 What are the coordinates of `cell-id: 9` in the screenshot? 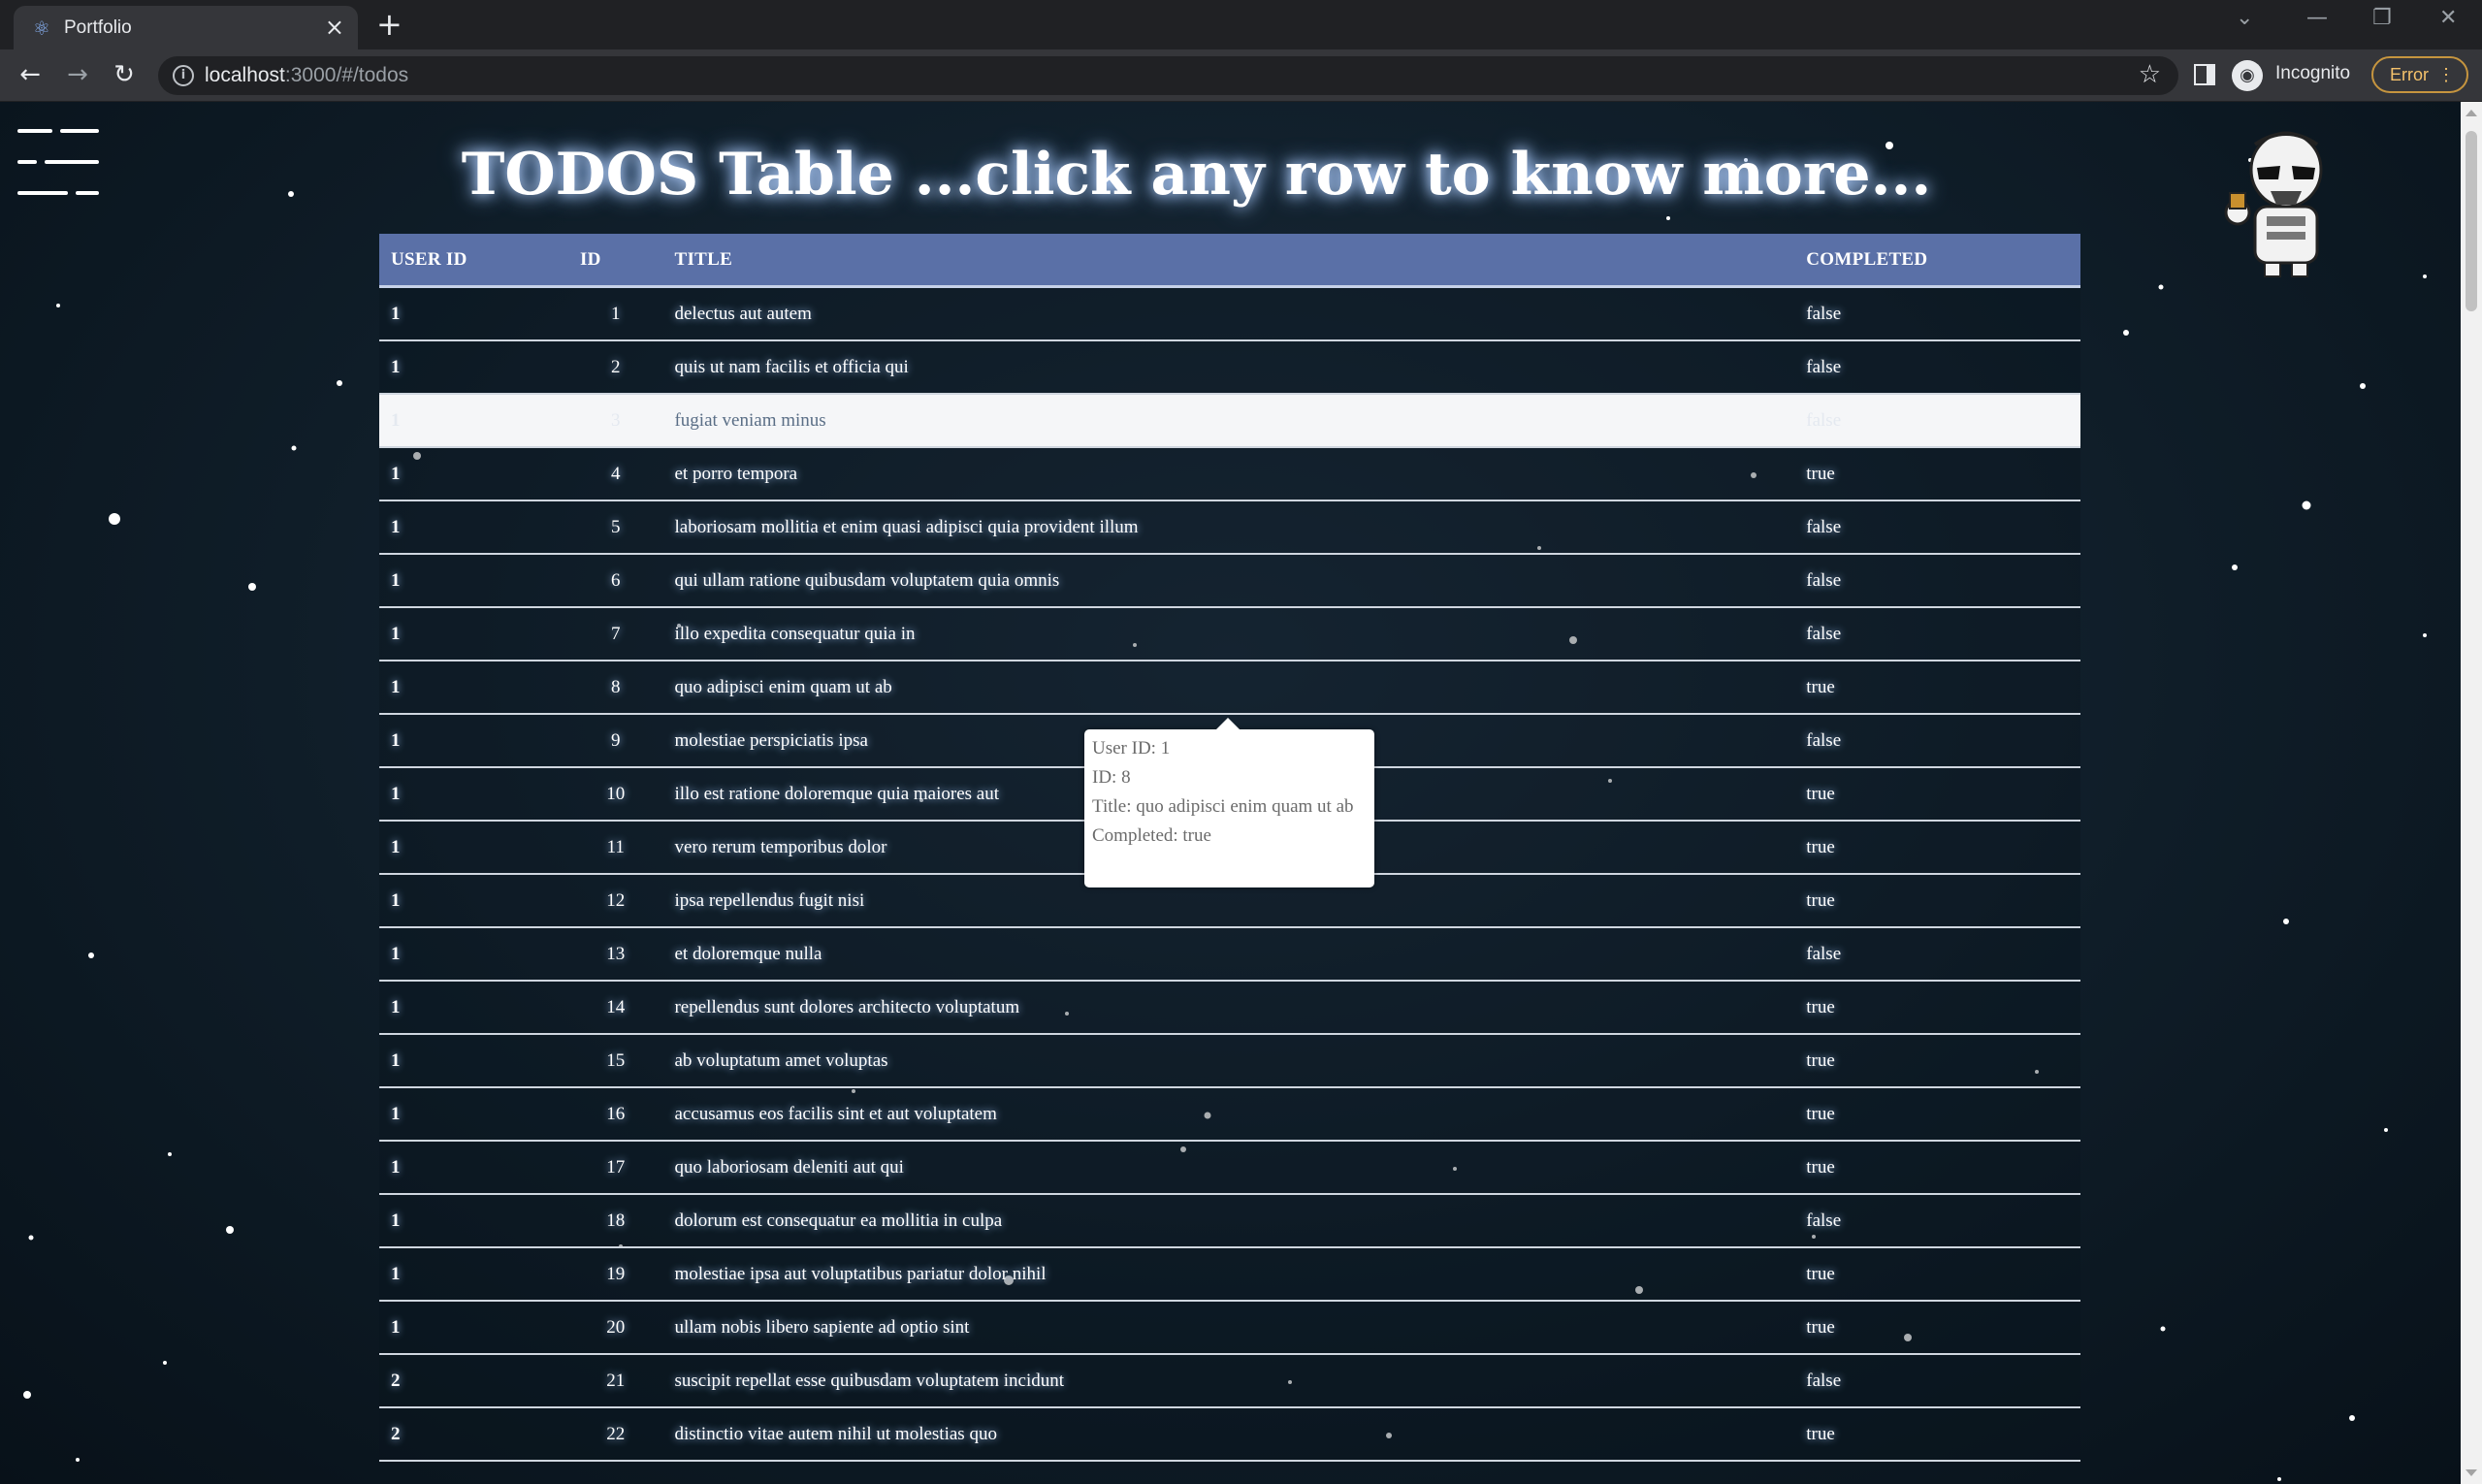 It's located at (615, 741).